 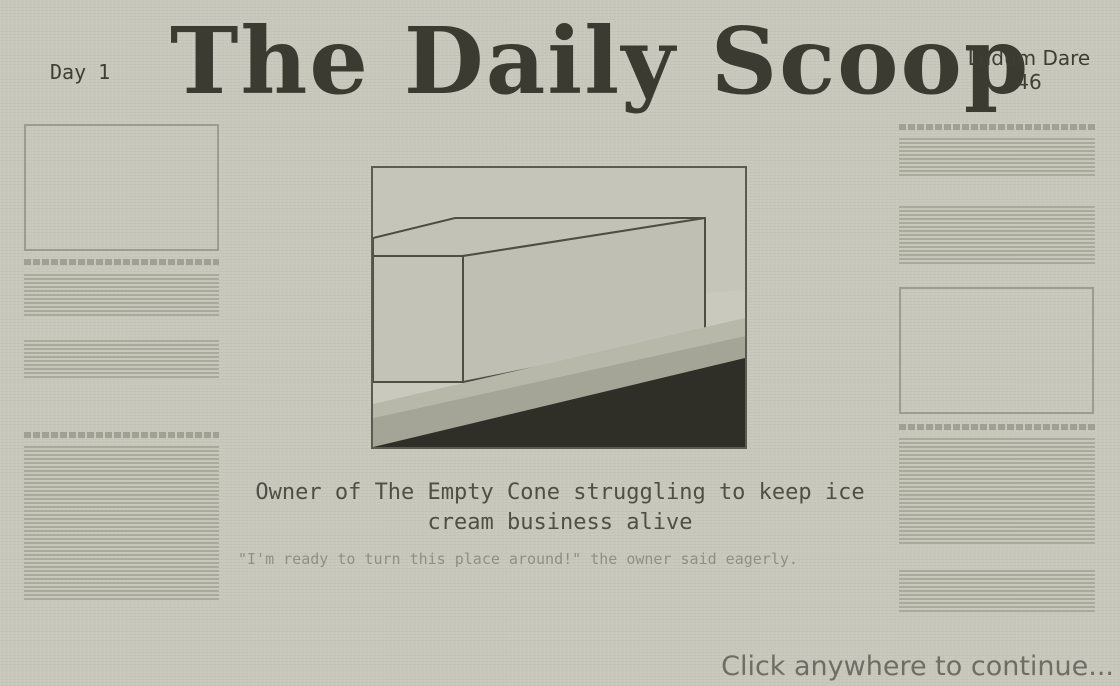 What do you see at coordinates (600, 61) in the screenshot?
I see `newspaper-title: The Daily Scoop` at bounding box center [600, 61].